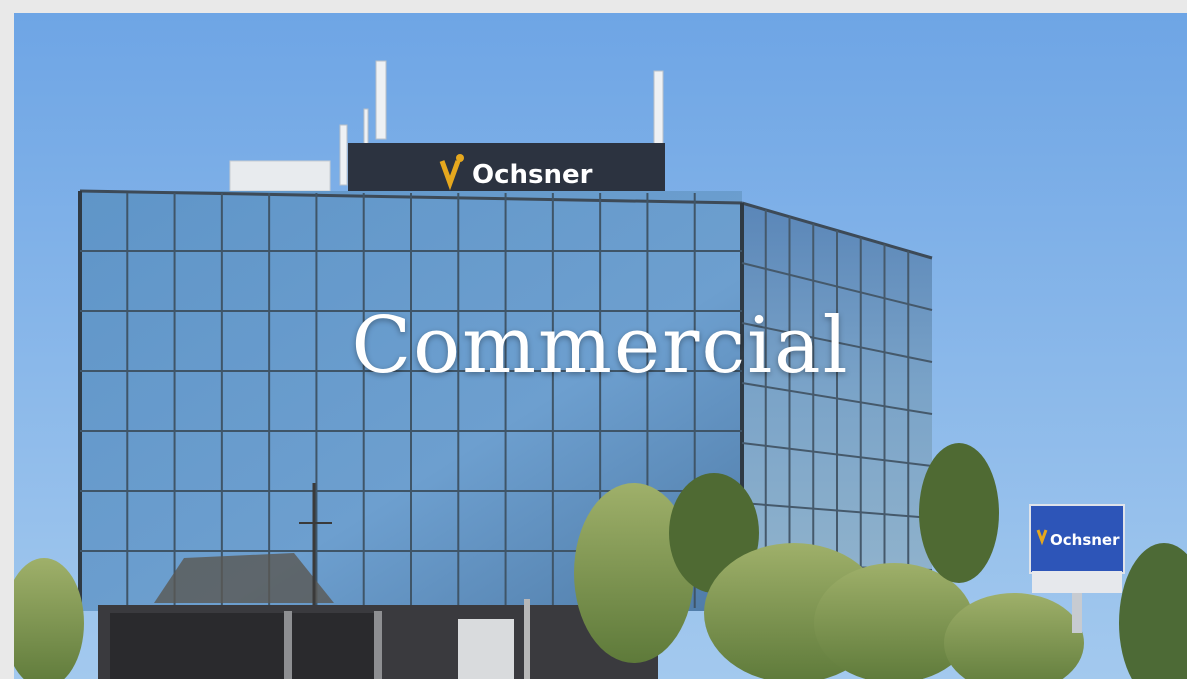  Describe the element at coordinates (280, 176) in the screenshot. I see `rooftop-unit` at that location.